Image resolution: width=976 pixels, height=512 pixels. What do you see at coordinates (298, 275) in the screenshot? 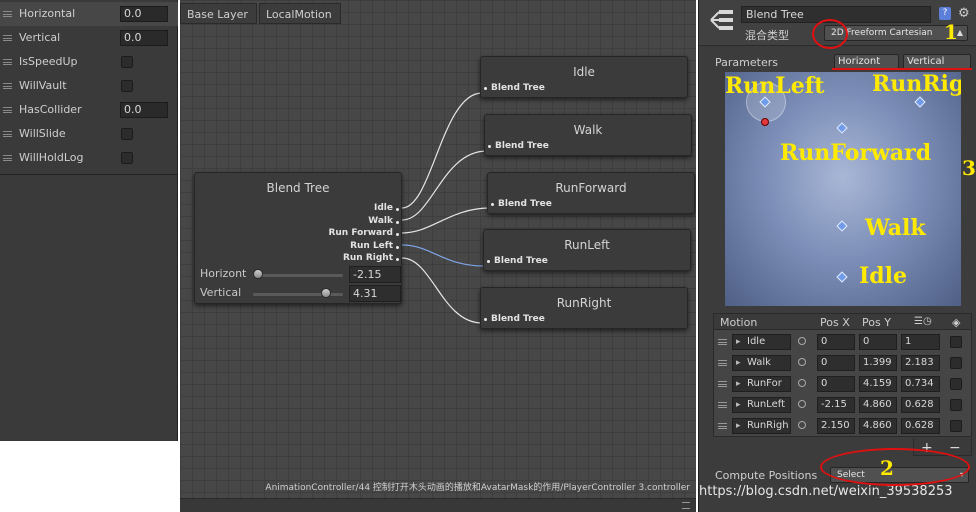
I see `slider-track` at bounding box center [298, 275].